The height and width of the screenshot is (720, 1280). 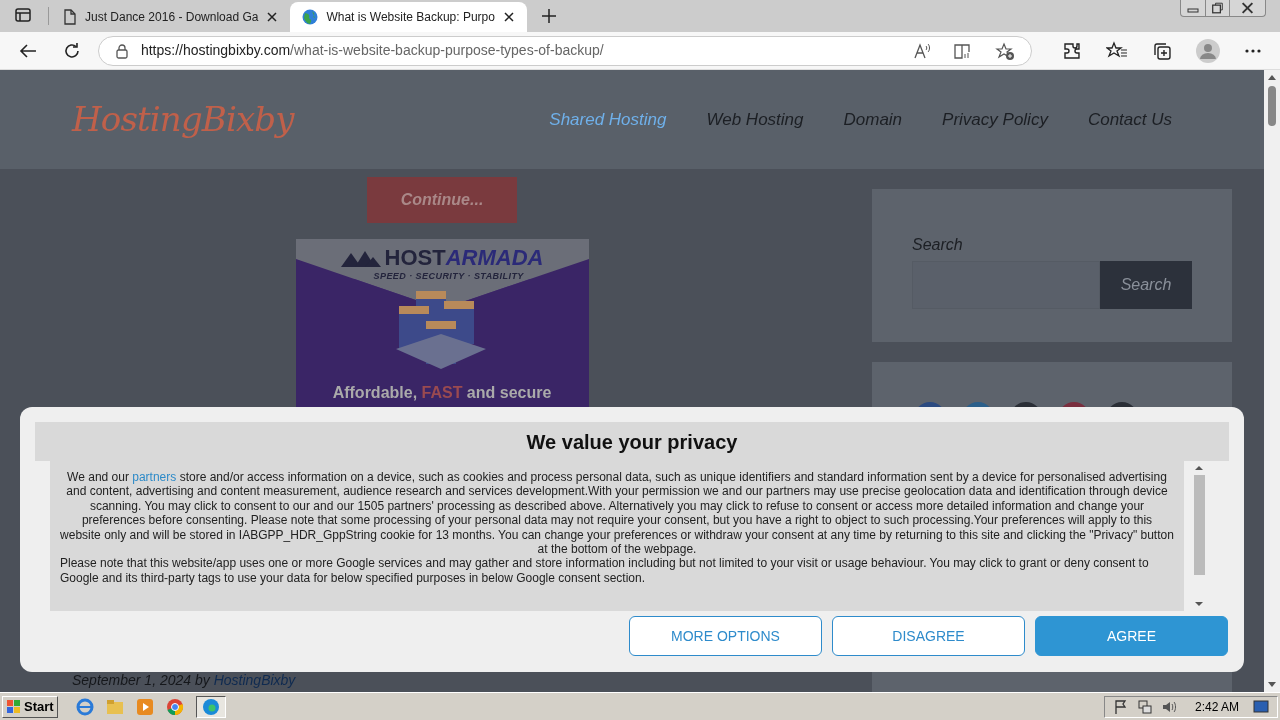 What do you see at coordinates (1216, 707) in the screenshot?
I see `clock-time: 2:42 AM` at bounding box center [1216, 707].